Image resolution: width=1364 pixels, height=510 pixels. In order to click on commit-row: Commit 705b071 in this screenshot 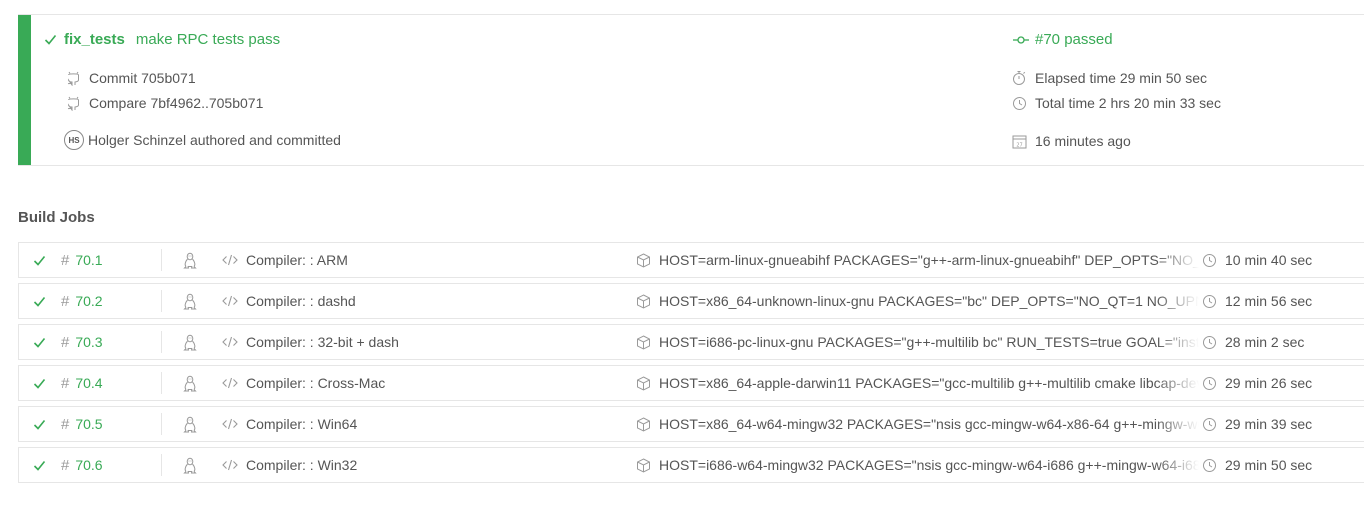, I will do `click(131, 78)`.